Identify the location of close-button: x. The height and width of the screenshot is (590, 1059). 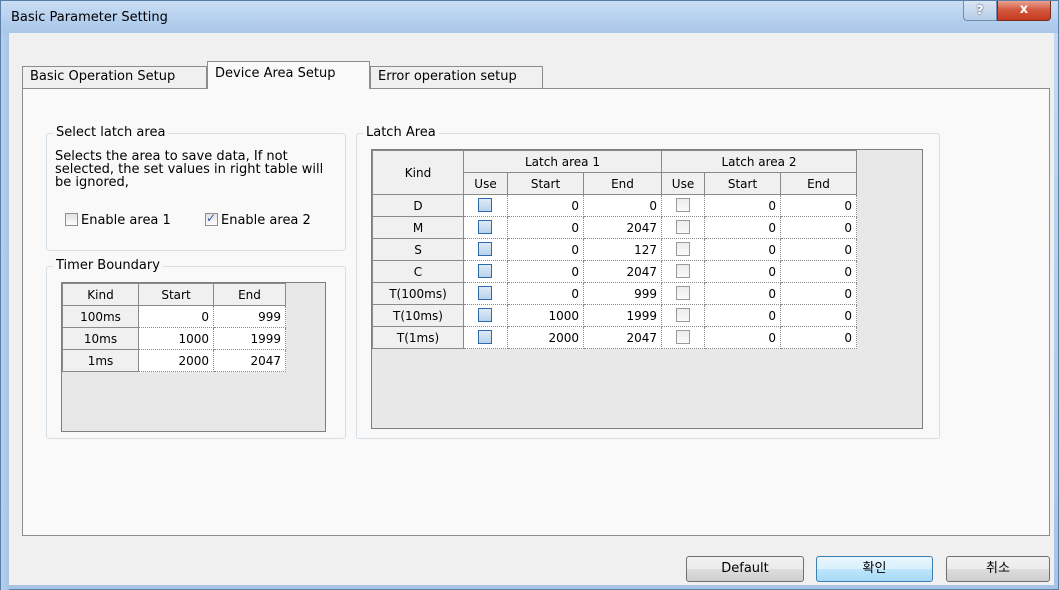
(1024, 11).